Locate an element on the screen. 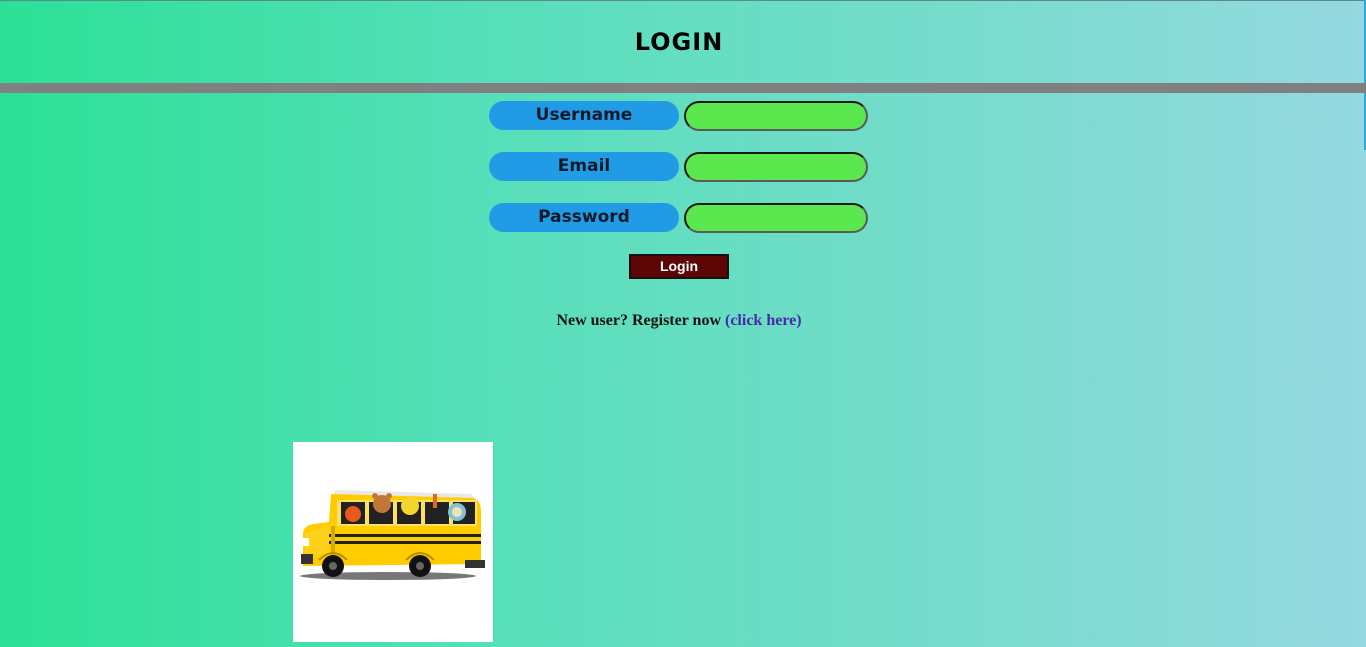  header-divider is located at coordinates (683, 88).